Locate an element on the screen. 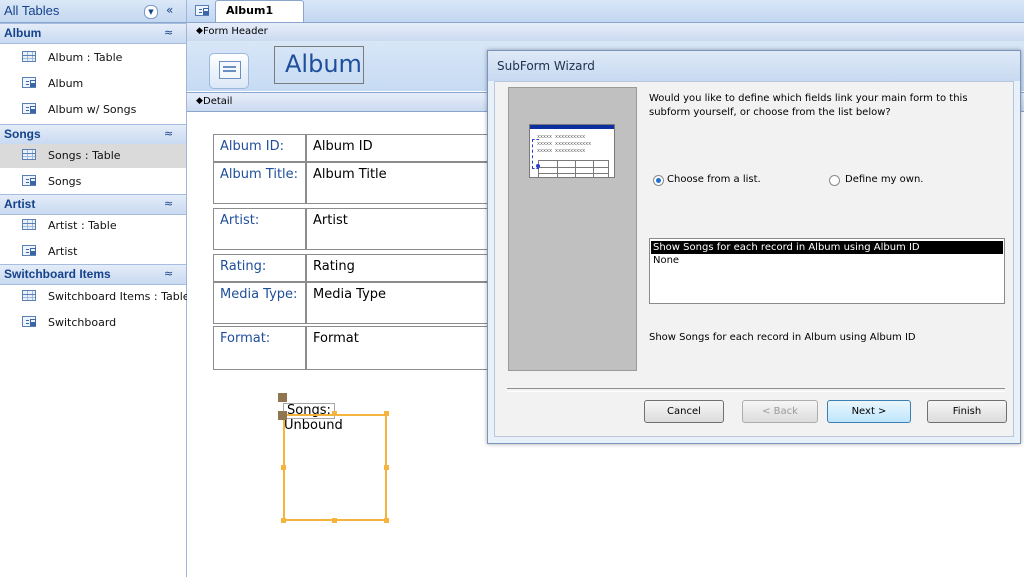  section-label: Detail is located at coordinates (218, 101).